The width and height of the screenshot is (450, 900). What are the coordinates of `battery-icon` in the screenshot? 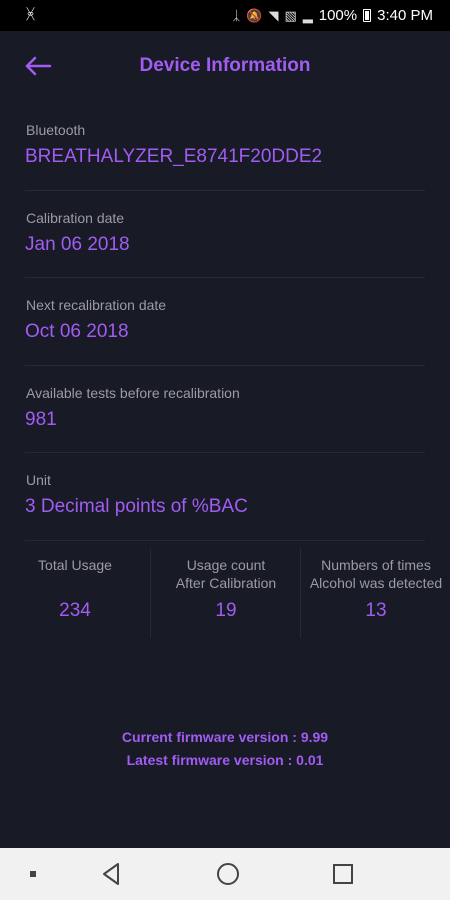 It's located at (367, 15).